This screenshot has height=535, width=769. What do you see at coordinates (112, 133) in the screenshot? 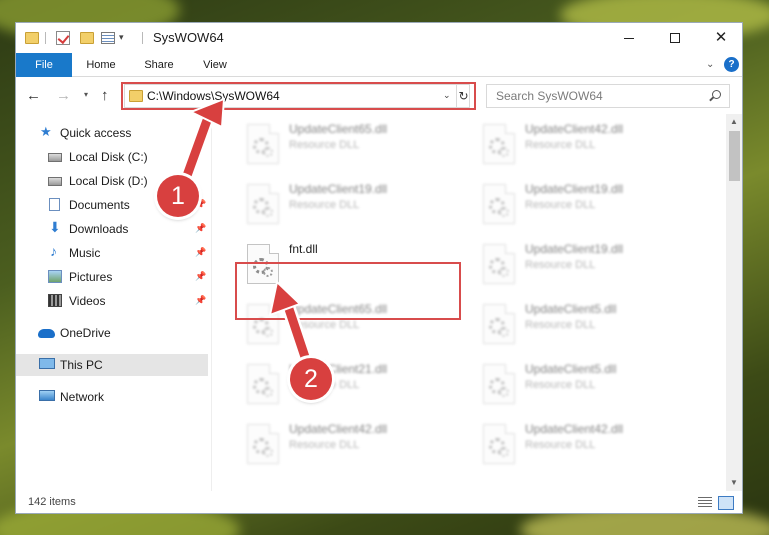
I see `sidebar-item-quick-access: ★ Quick access` at bounding box center [112, 133].